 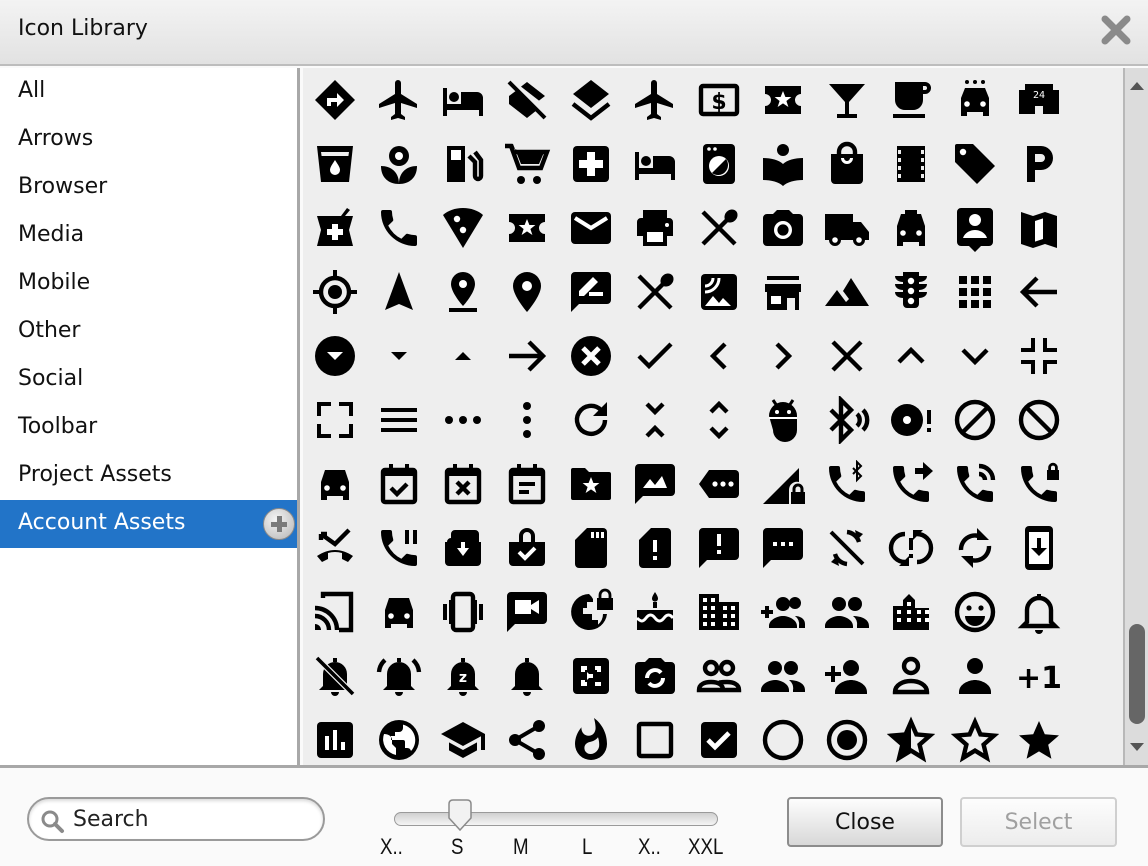 What do you see at coordinates (460, 815) in the screenshot?
I see `icon-size-slider-thumb` at bounding box center [460, 815].